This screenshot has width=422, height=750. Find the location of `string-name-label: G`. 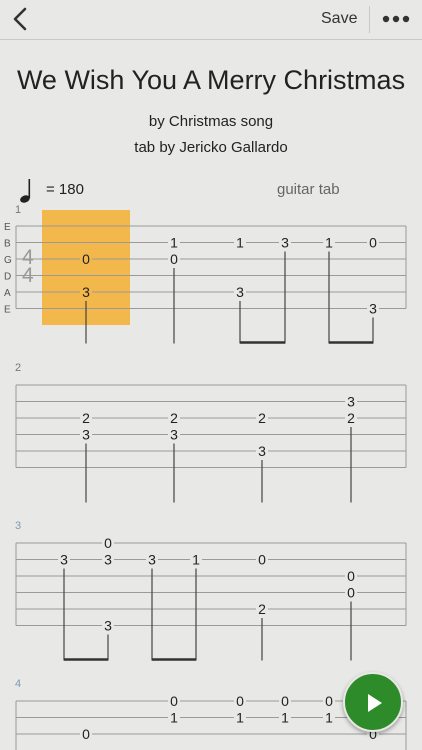

string-name-label: G is located at coordinates (8, 260).